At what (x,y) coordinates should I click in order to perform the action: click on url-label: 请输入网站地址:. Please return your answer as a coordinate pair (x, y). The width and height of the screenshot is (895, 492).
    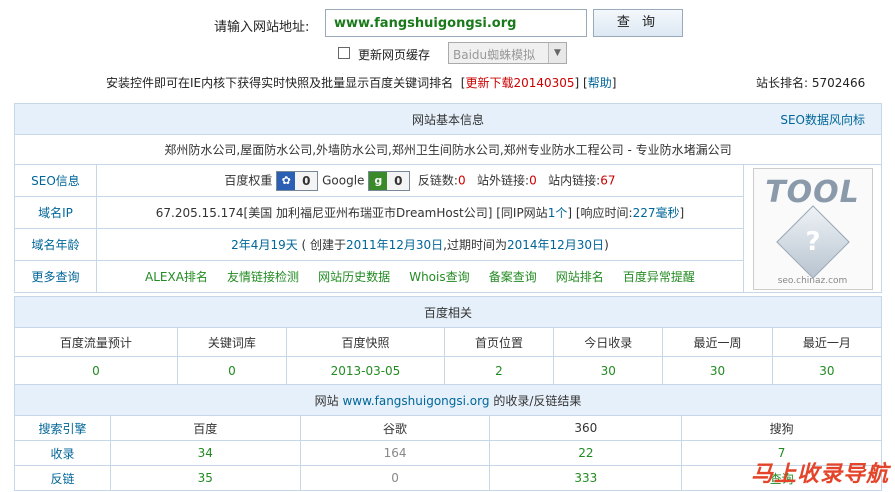
    Looking at the image, I should click on (262, 27).